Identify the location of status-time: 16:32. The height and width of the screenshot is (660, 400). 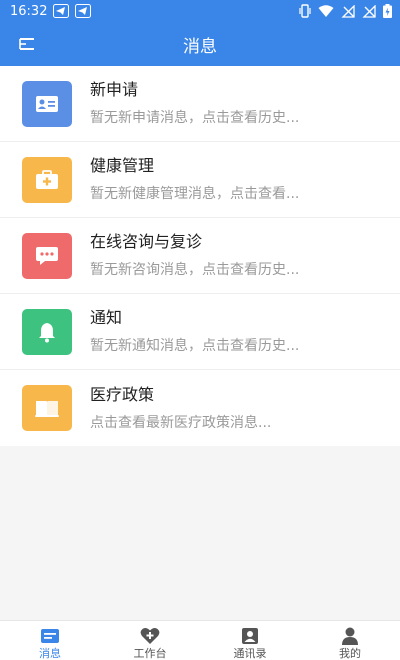
(29, 11).